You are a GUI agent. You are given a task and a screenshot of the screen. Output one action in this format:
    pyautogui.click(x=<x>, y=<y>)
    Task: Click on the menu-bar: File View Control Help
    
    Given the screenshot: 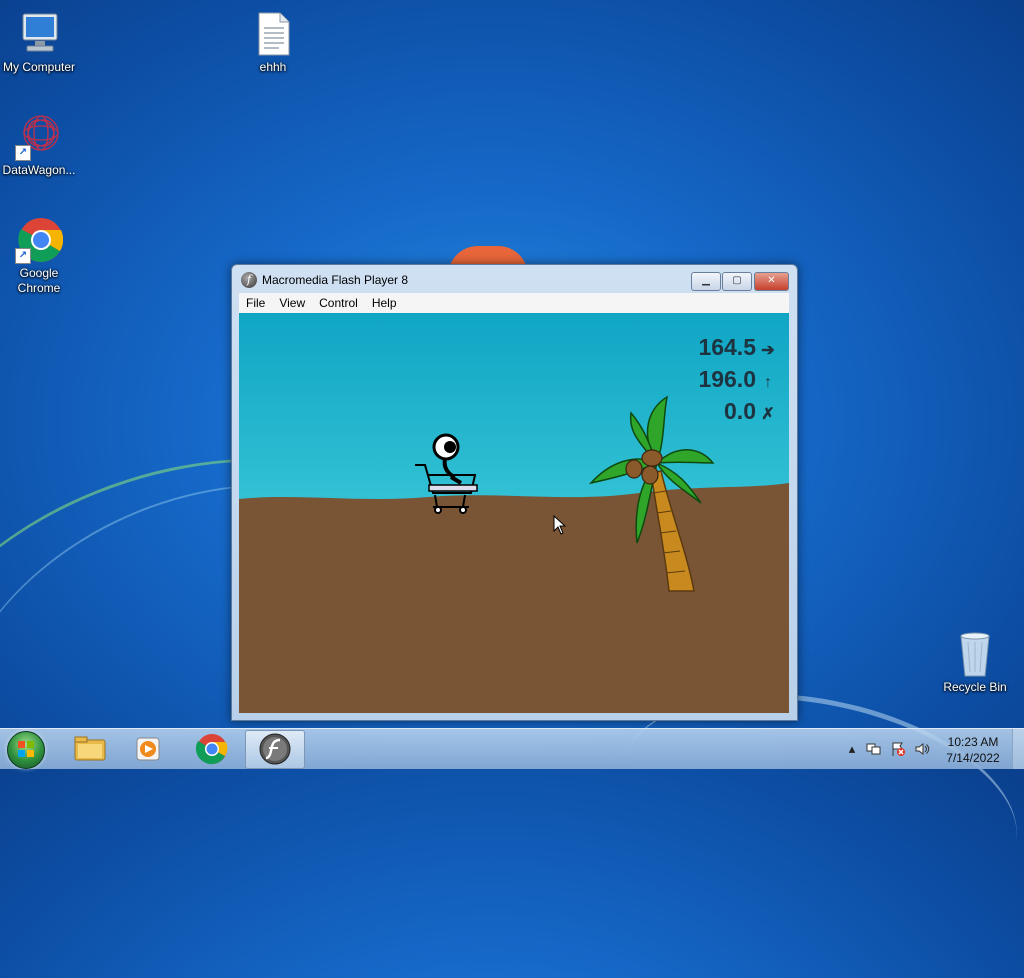 What is the action you would take?
    pyautogui.click(x=514, y=303)
    